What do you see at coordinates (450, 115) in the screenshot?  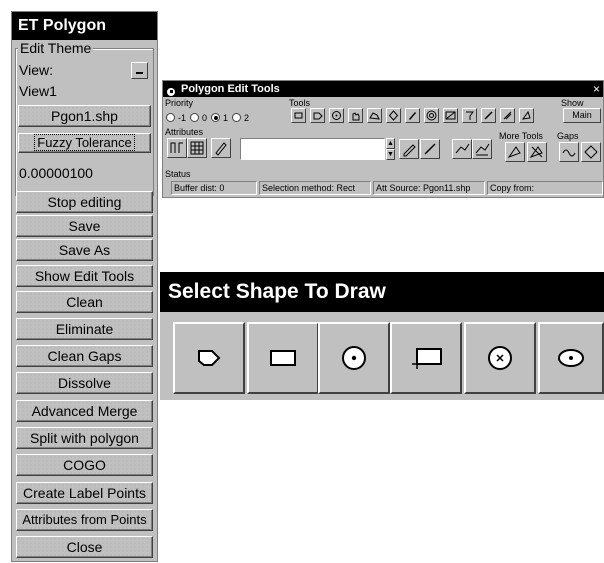 I see `split-tool-icon` at bounding box center [450, 115].